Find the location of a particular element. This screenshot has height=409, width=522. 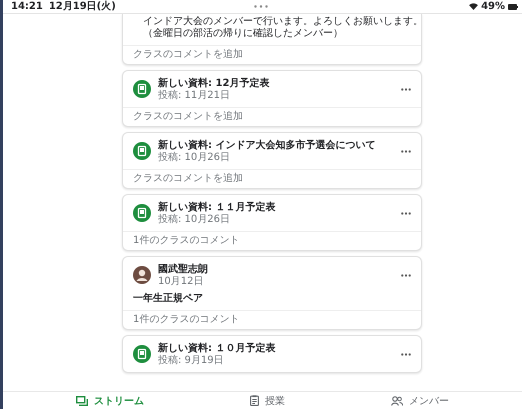

people-icon is located at coordinates (397, 401).